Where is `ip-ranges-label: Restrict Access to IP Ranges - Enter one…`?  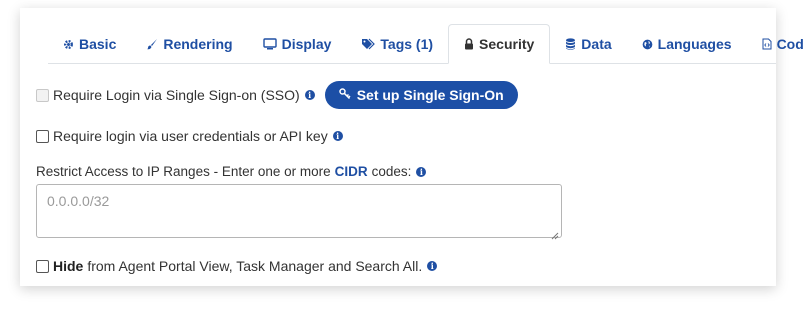
ip-ranges-label: Restrict Access to IP Ranges - Enter one… is located at coordinates (231, 171).